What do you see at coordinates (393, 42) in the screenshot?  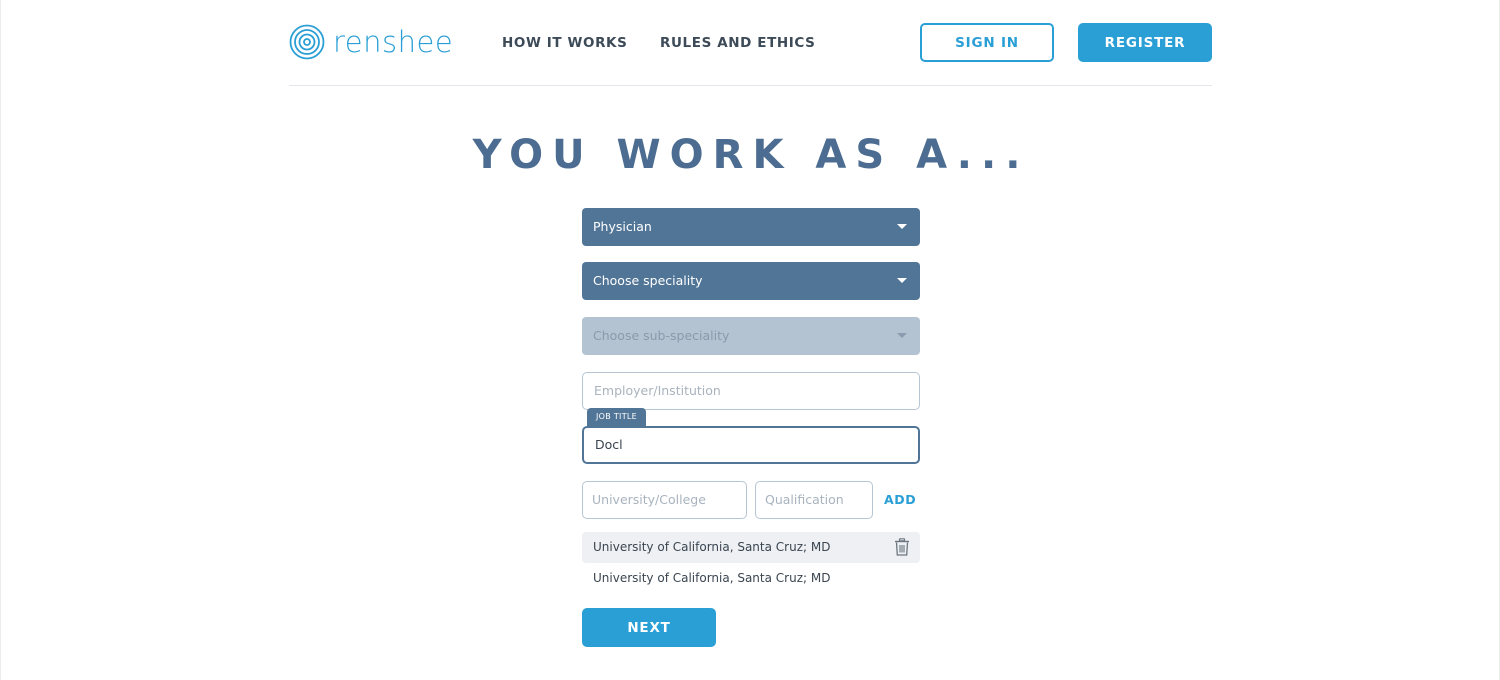 I see `logo-wordmark: renshee` at bounding box center [393, 42].